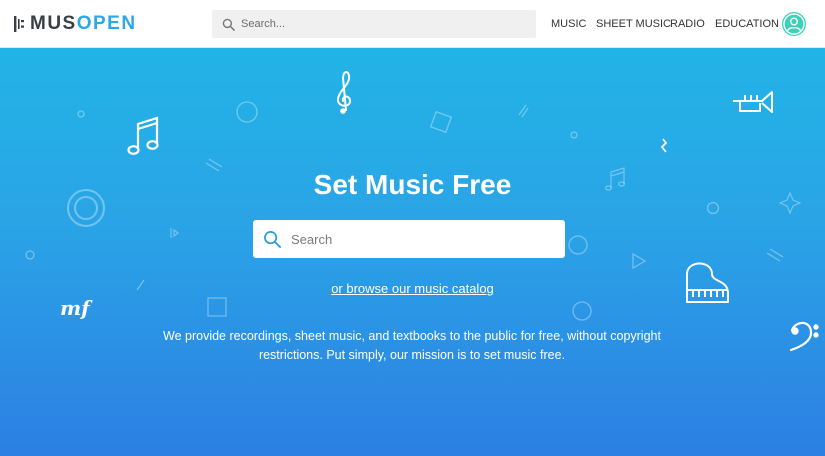 Image resolution: width=825 pixels, height=456 pixels. Describe the element at coordinates (19, 24) in the screenshot. I see `musopen-logo-icon` at that location.